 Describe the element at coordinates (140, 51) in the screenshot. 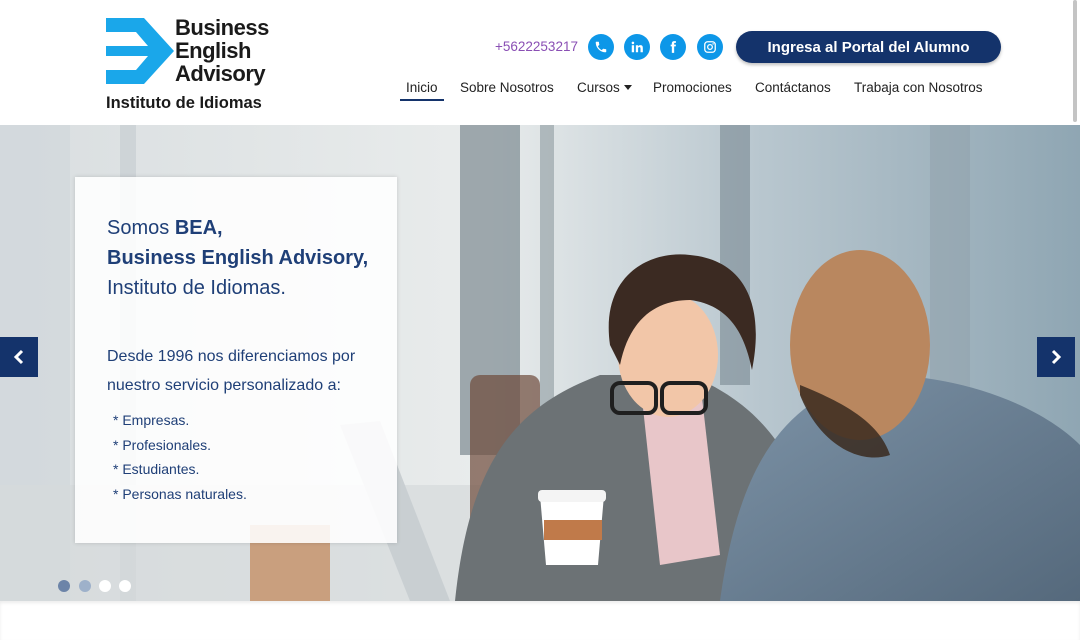

I see `logo-arrow-icon` at that location.